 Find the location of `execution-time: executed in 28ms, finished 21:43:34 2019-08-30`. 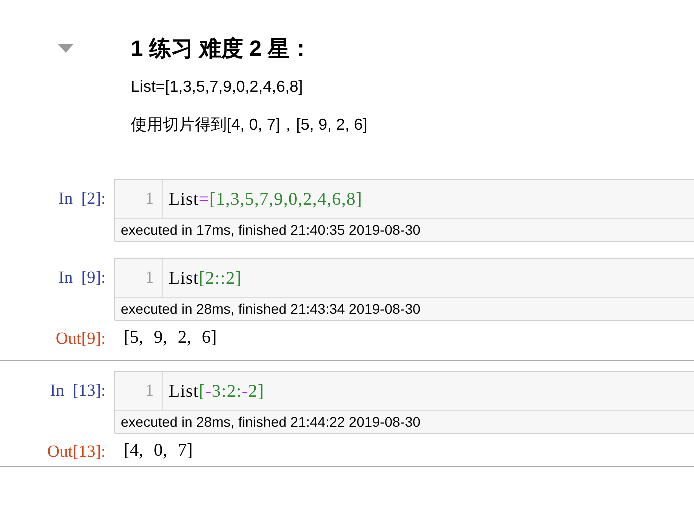

execution-time: executed in 28ms, finished 21:43:34 2019-08-30 is located at coordinates (271, 309).